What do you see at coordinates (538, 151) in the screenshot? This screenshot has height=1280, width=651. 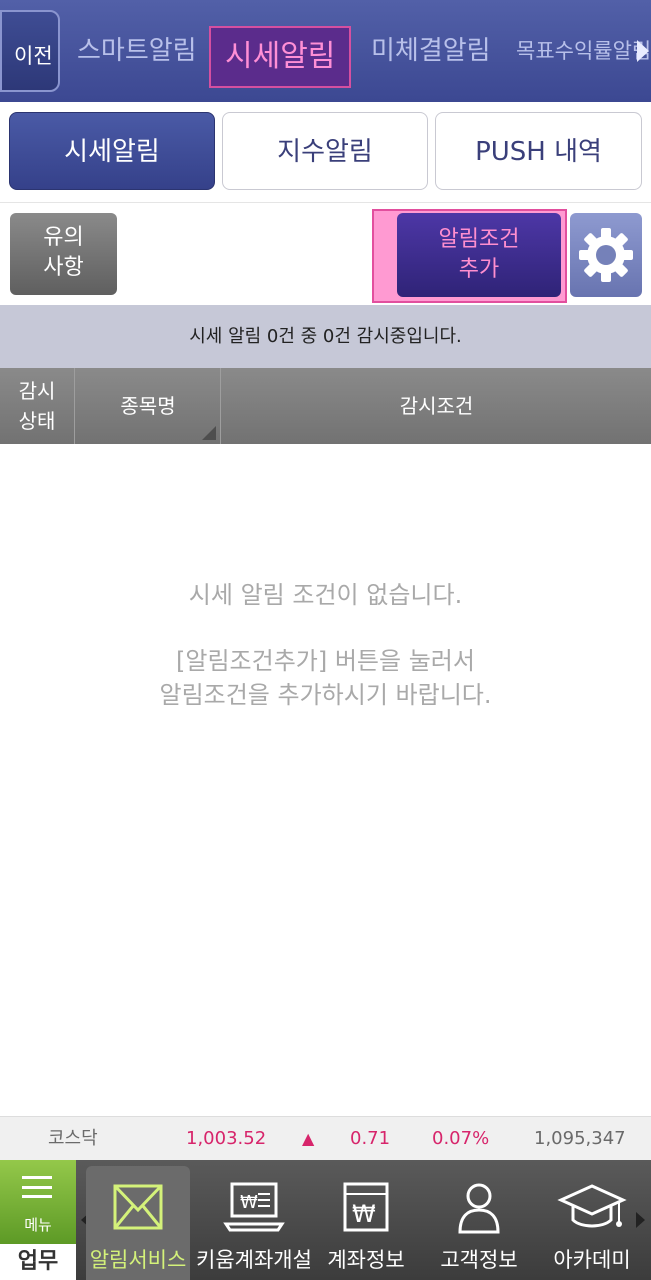 I see `subtab-push-history: PUSH 내역` at bounding box center [538, 151].